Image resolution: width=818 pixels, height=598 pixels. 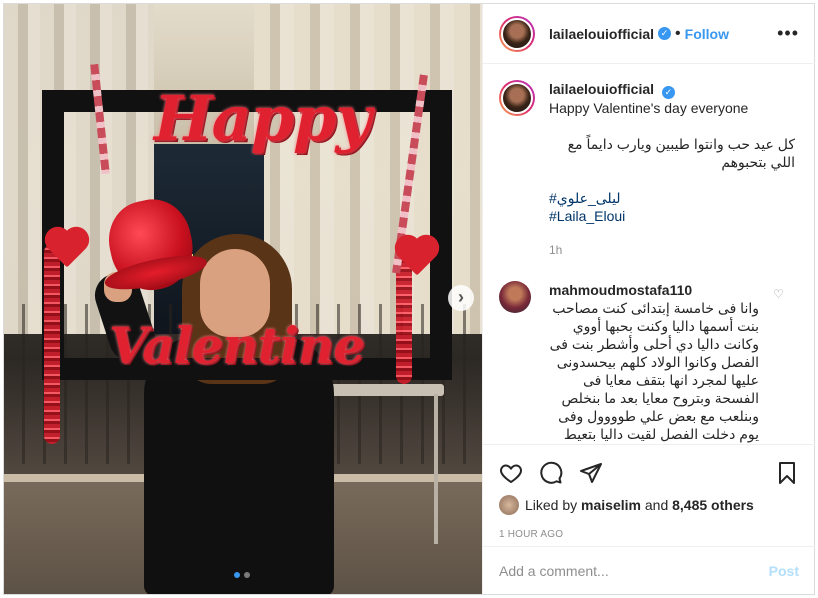 I want to click on liker-avatar, so click(x=509, y=505).